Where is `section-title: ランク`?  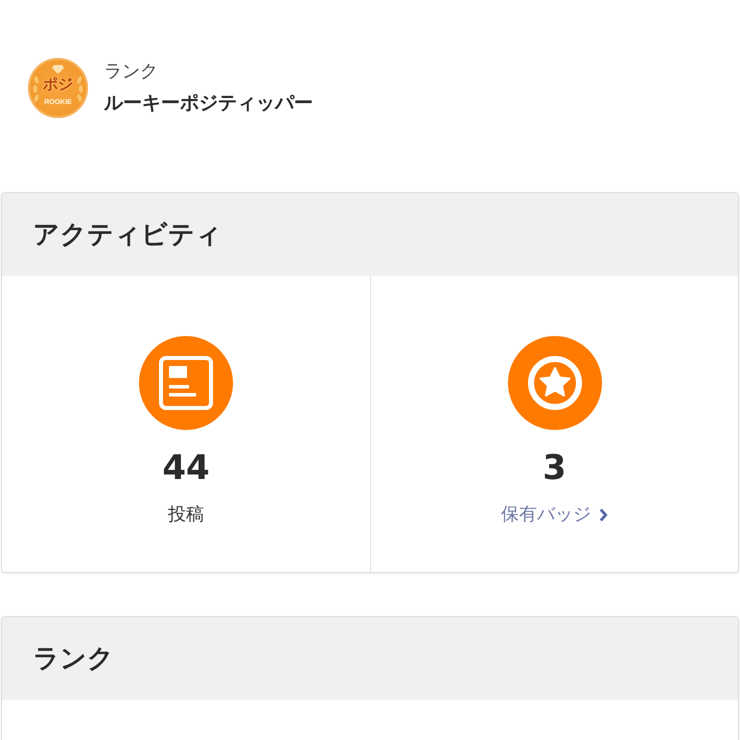 section-title: ランク is located at coordinates (73, 659).